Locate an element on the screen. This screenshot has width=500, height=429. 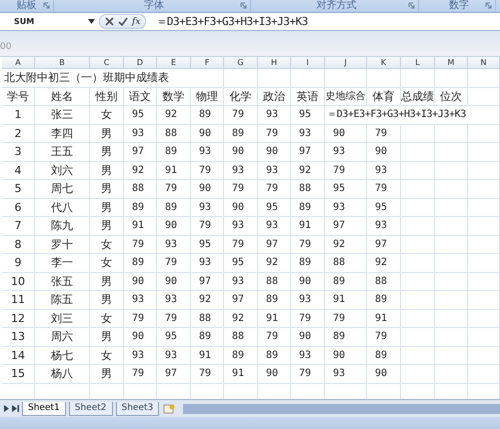
table-cell: 周六 is located at coordinates (62, 337).